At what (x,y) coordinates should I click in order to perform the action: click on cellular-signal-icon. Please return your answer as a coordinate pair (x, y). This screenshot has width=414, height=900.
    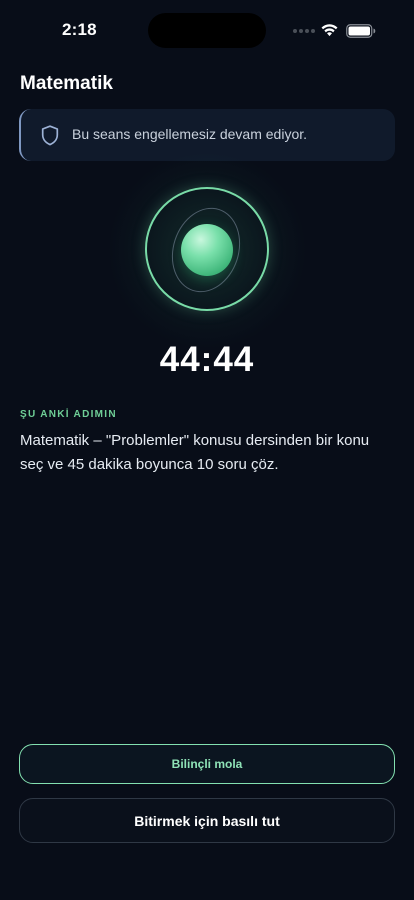
    Looking at the image, I should click on (304, 31).